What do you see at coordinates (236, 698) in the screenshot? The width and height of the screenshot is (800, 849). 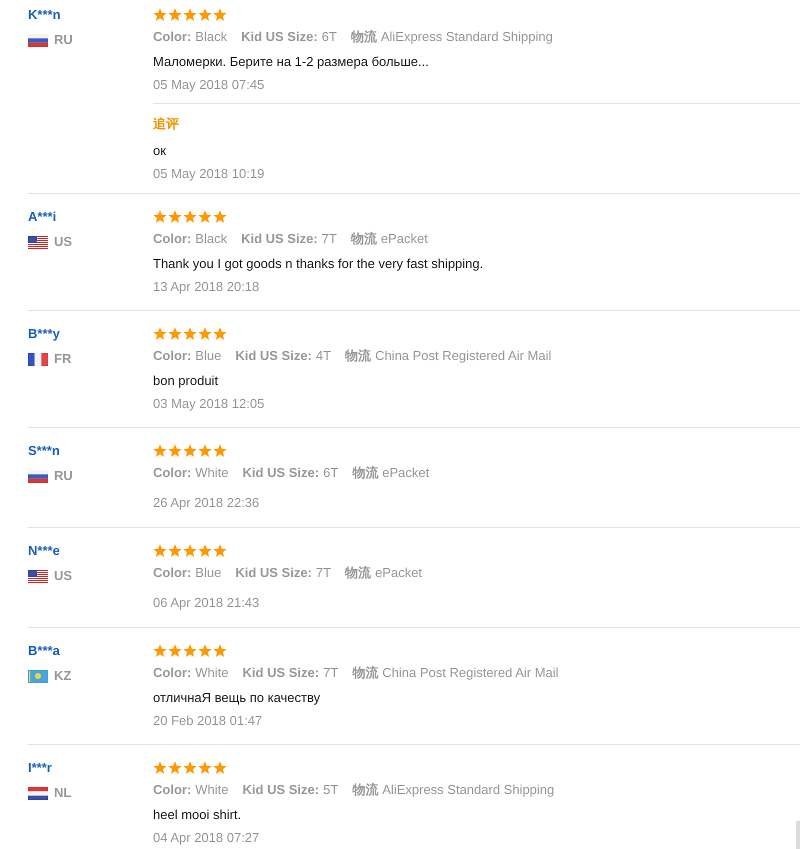 I see `review-text: отличнаЯ вещь по качеству` at bounding box center [236, 698].